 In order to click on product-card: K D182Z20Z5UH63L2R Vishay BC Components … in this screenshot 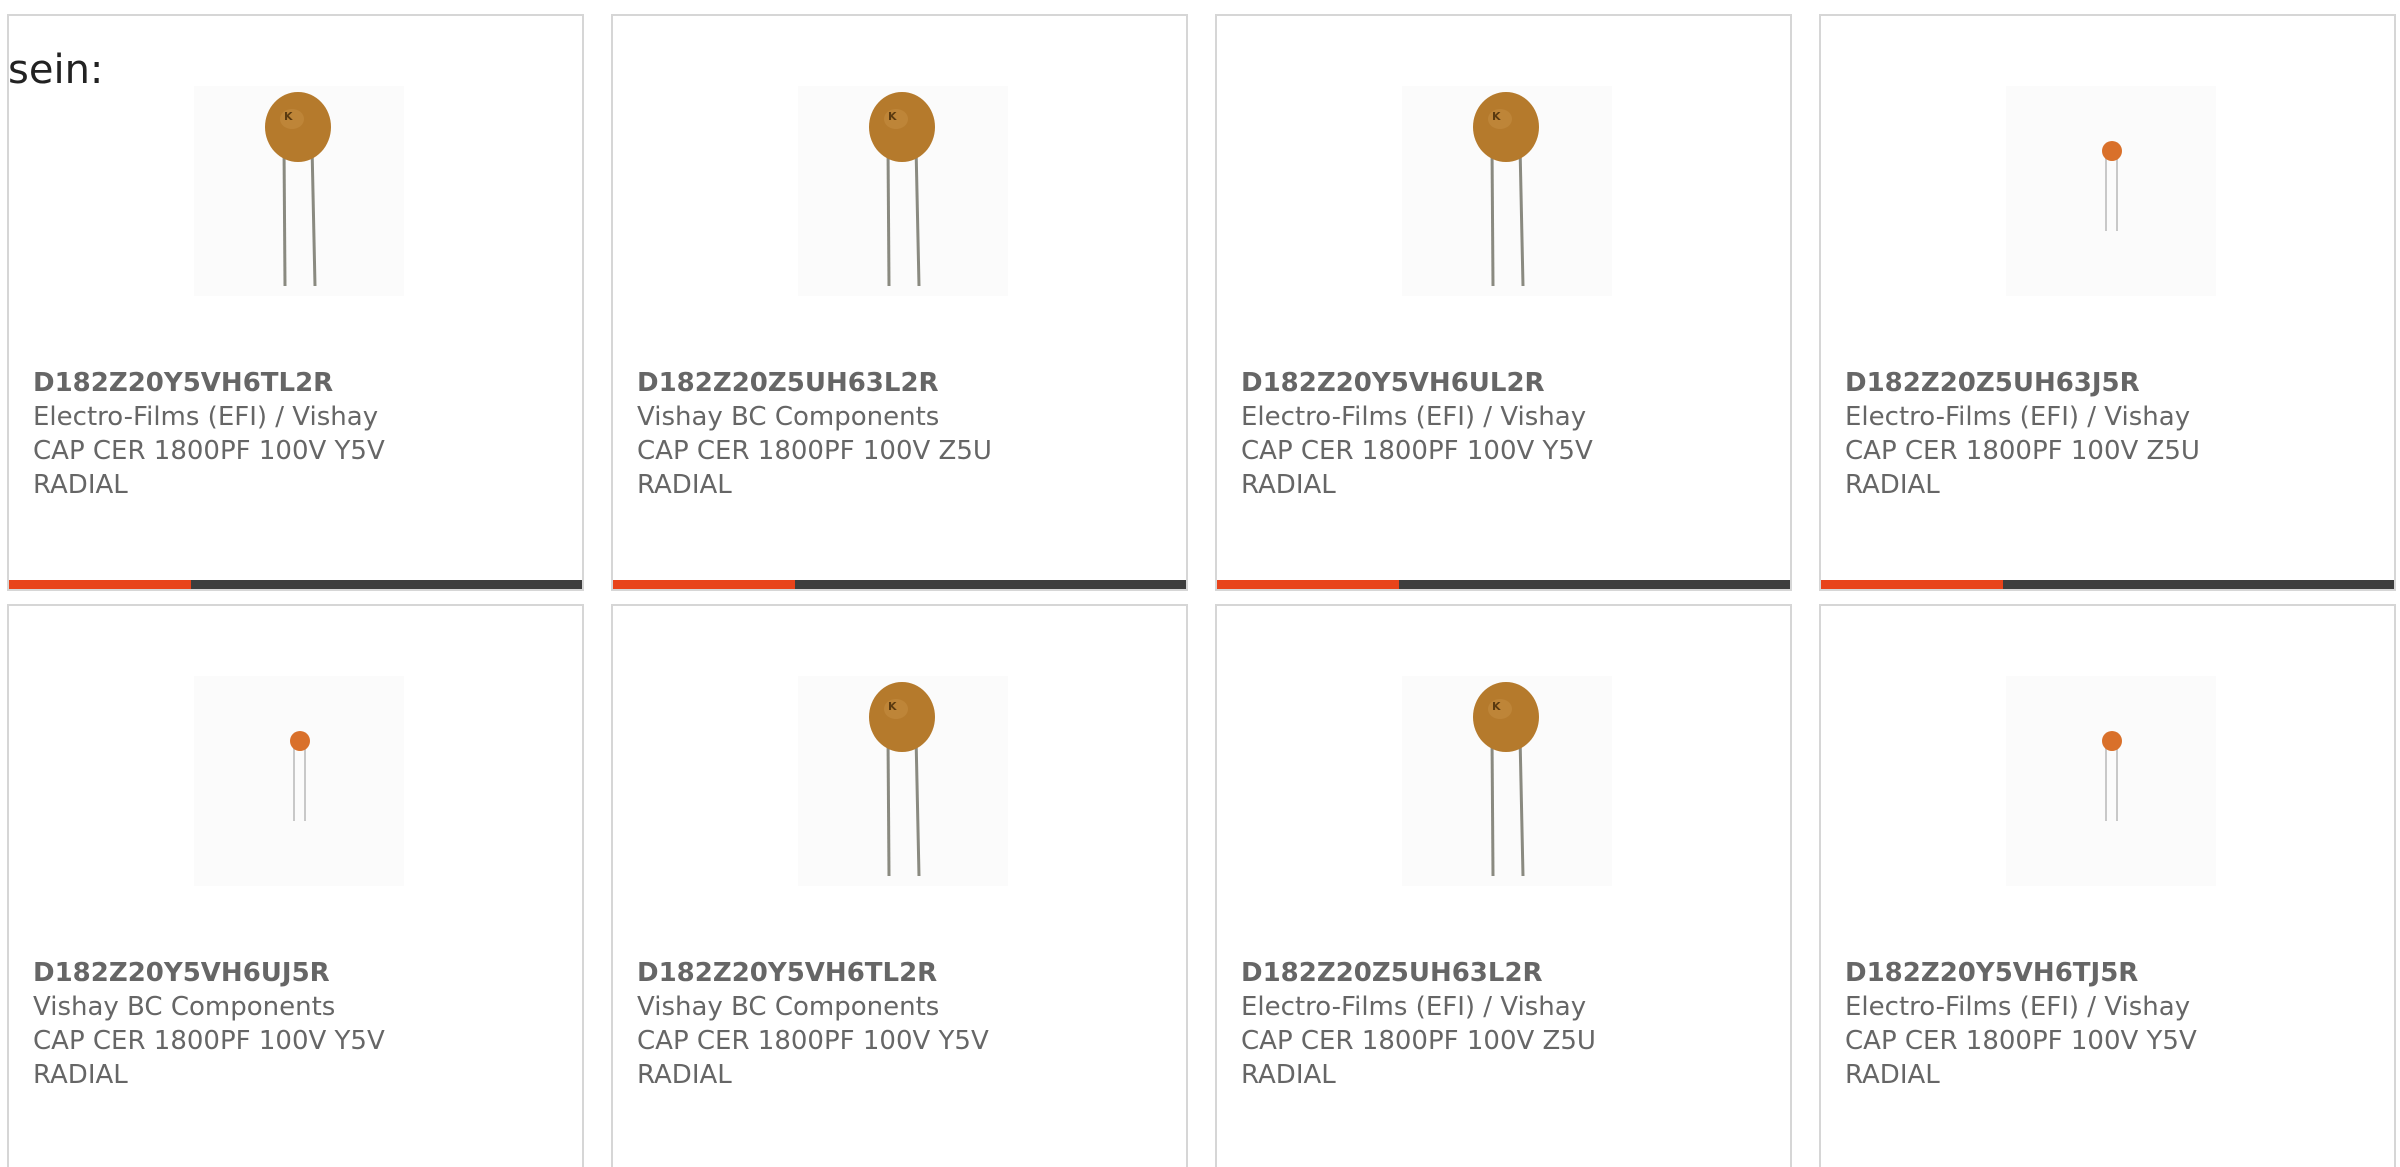, I will do `click(899, 302)`.